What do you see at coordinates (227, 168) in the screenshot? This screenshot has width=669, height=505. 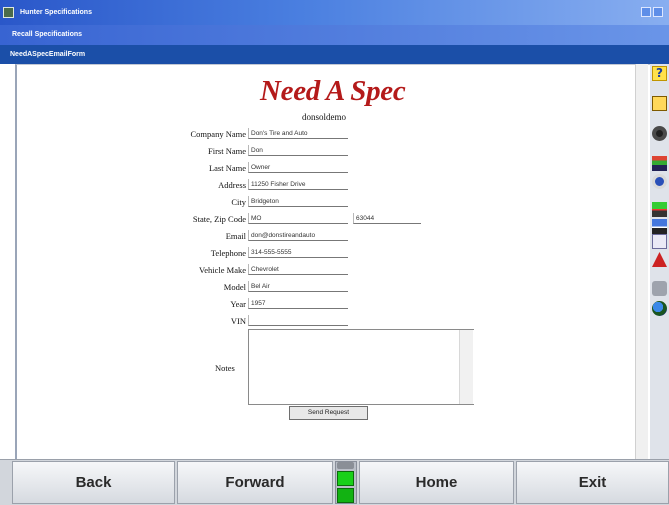 I see `last-name-label: Last Name` at bounding box center [227, 168].